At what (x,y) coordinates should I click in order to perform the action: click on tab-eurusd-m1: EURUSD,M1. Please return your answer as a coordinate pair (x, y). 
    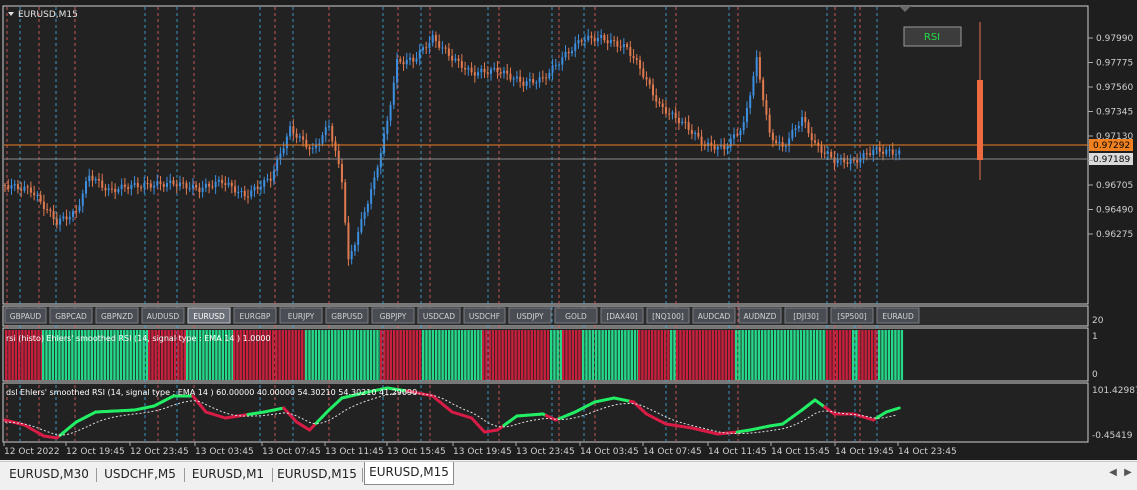
    Looking at the image, I should click on (228, 474).